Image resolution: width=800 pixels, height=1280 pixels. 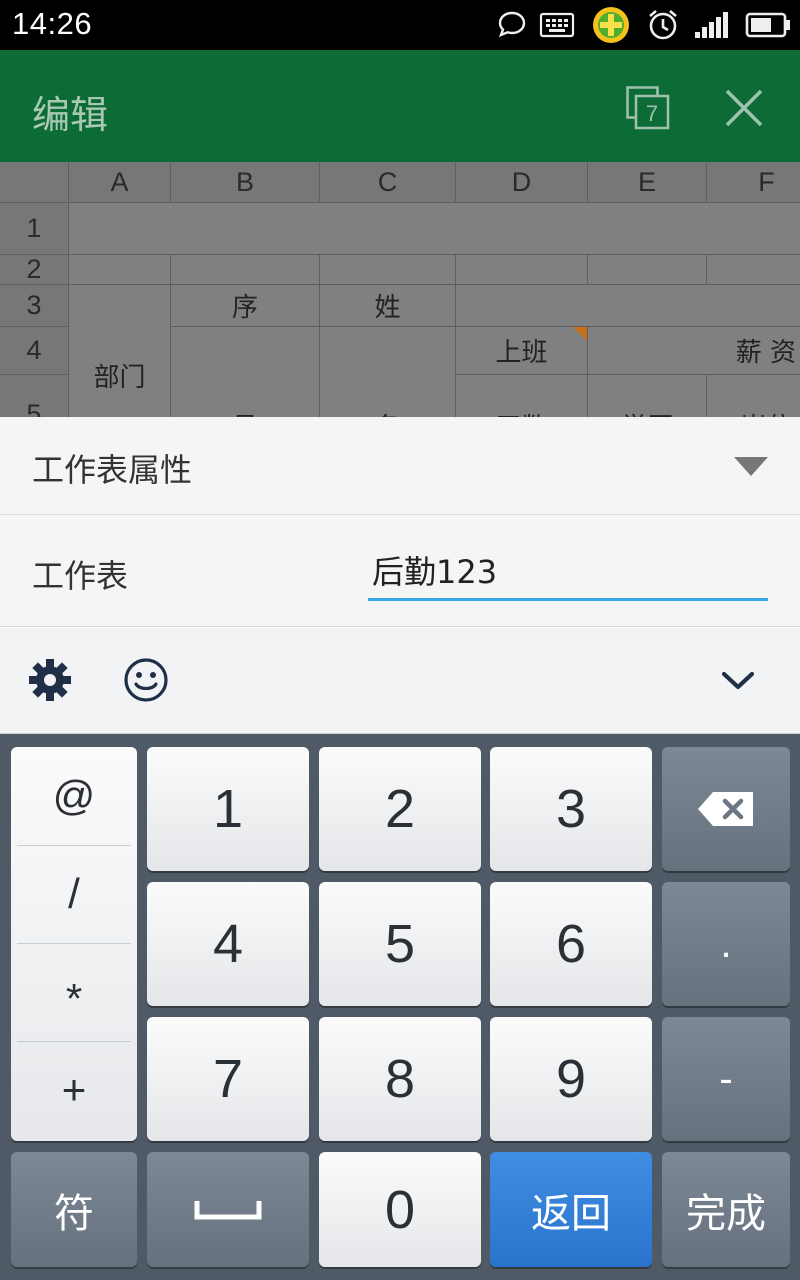 I want to click on key-4: 4, so click(x=228, y=944).